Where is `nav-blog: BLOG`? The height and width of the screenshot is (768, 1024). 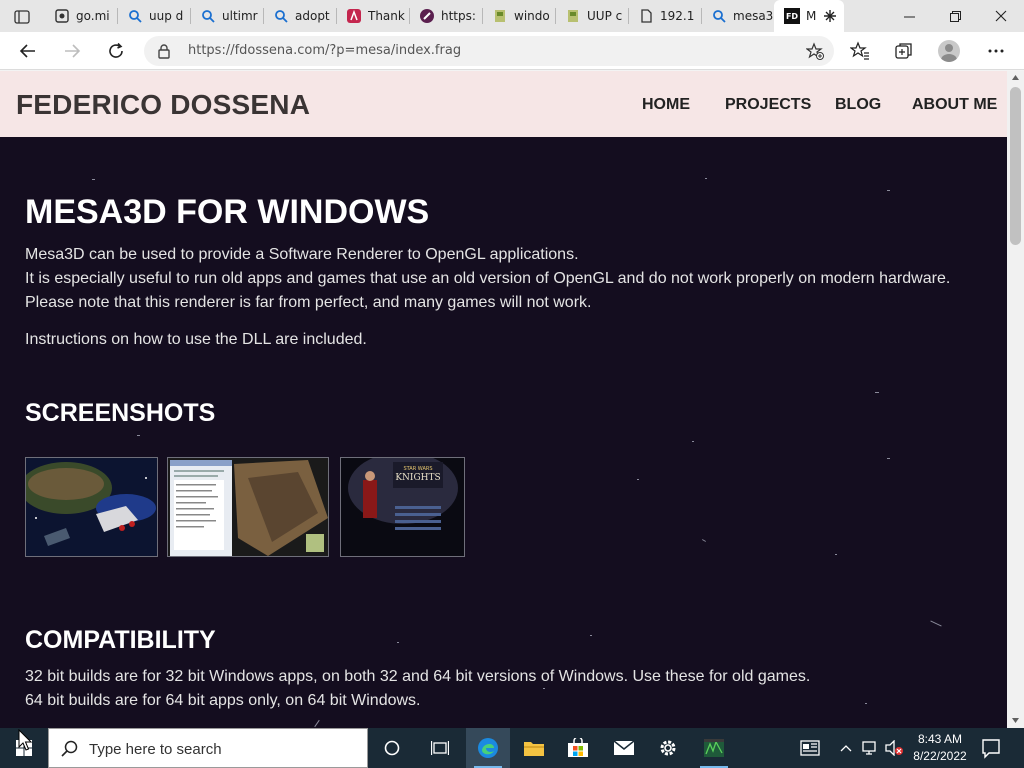 nav-blog: BLOG is located at coordinates (858, 105).